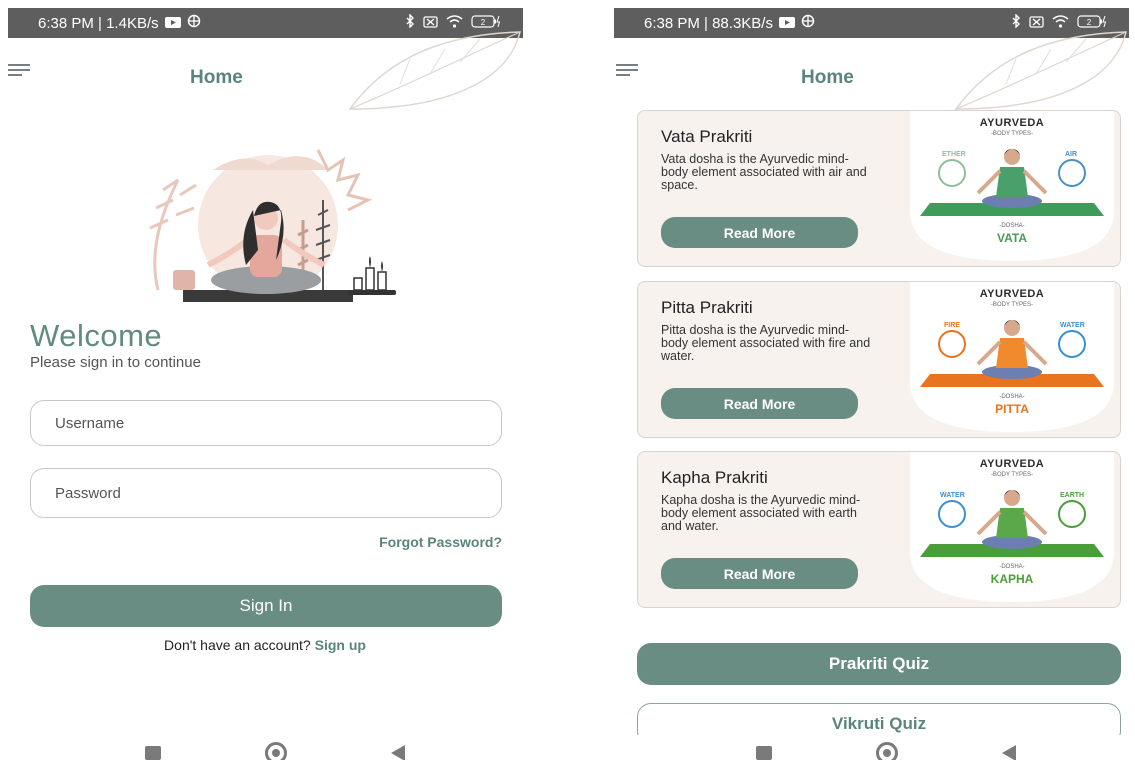  Describe the element at coordinates (1072, 325) in the screenshot. I see `art-element-right: WATER` at that location.